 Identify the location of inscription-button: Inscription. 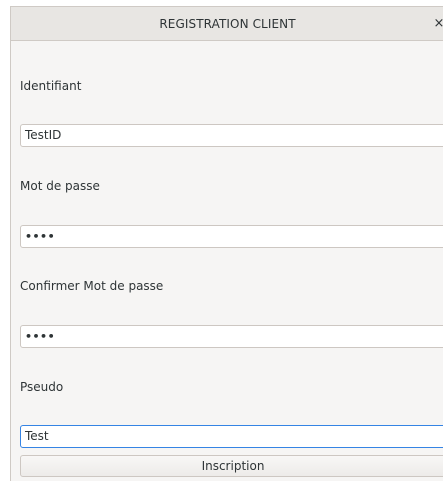
(231, 466).